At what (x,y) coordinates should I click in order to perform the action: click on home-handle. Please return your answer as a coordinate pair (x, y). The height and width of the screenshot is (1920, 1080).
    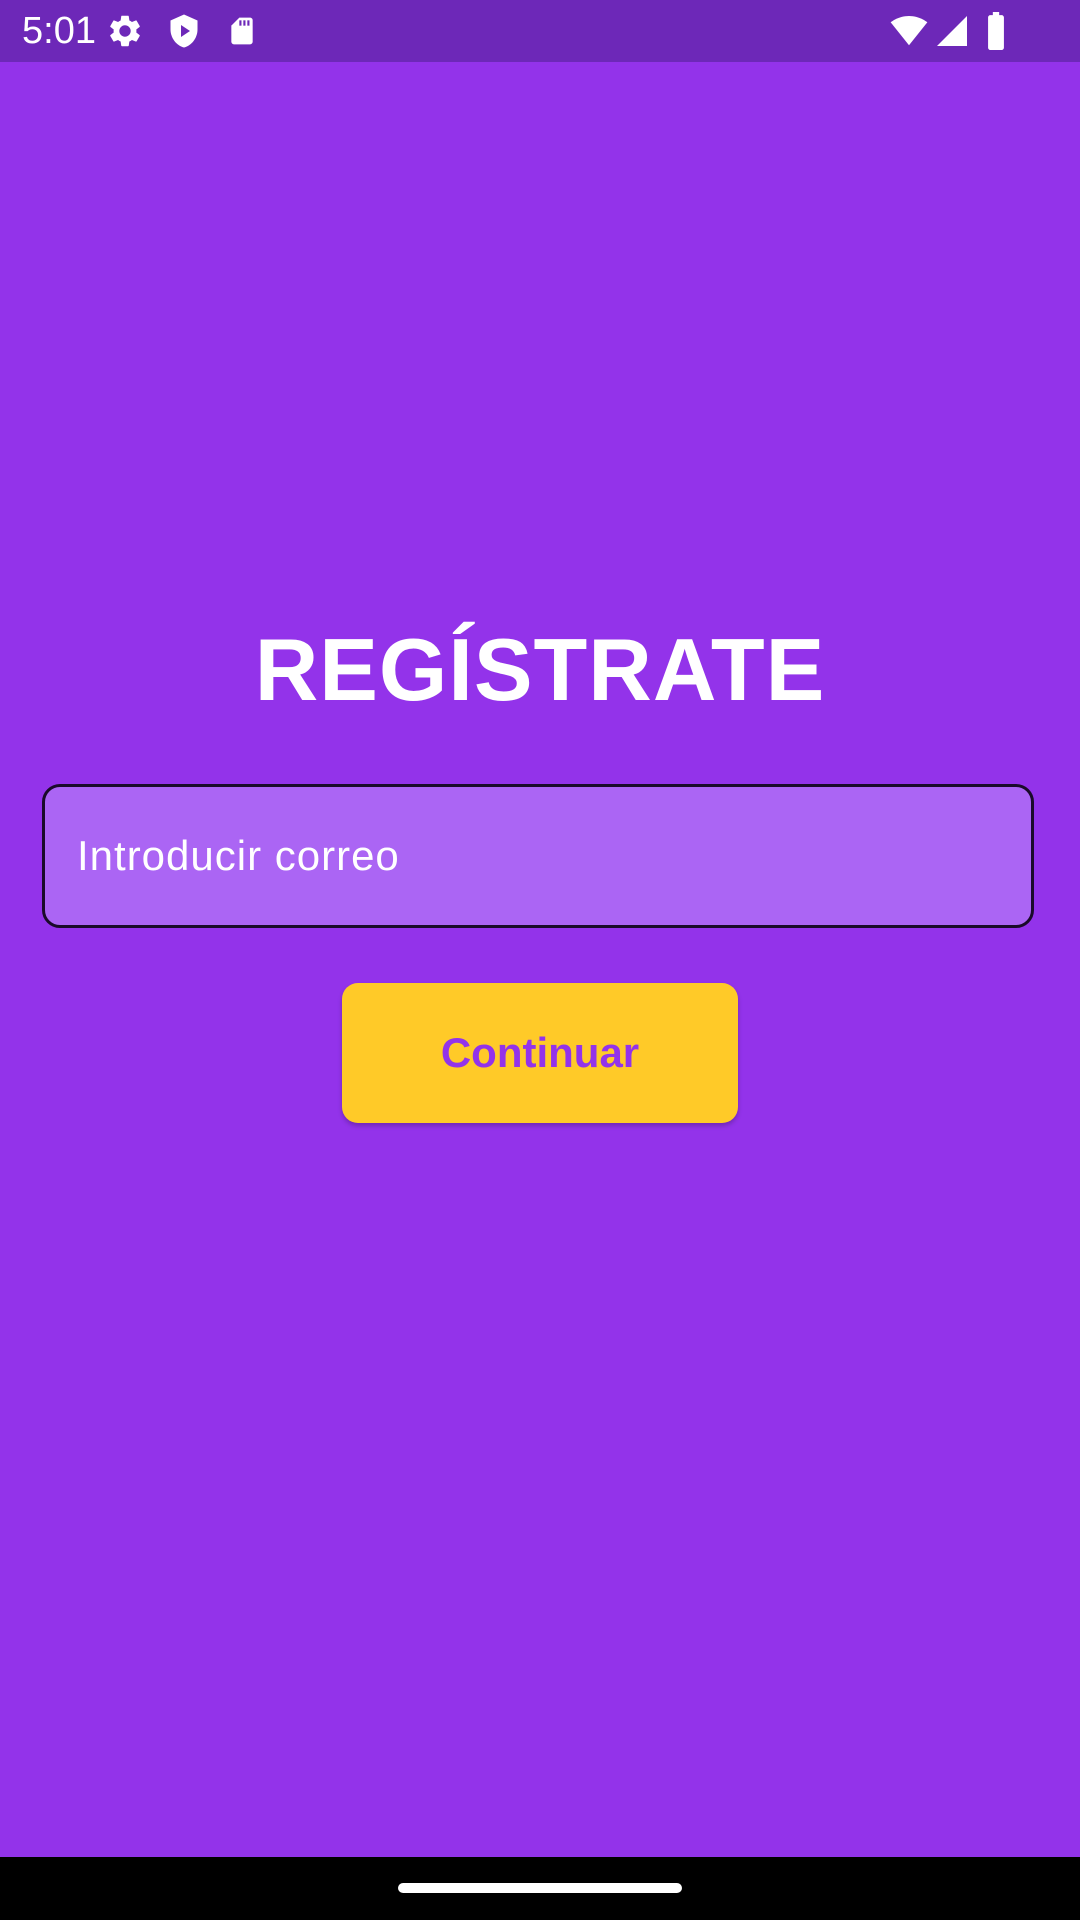
    Looking at the image, I should click on (540, 1888).